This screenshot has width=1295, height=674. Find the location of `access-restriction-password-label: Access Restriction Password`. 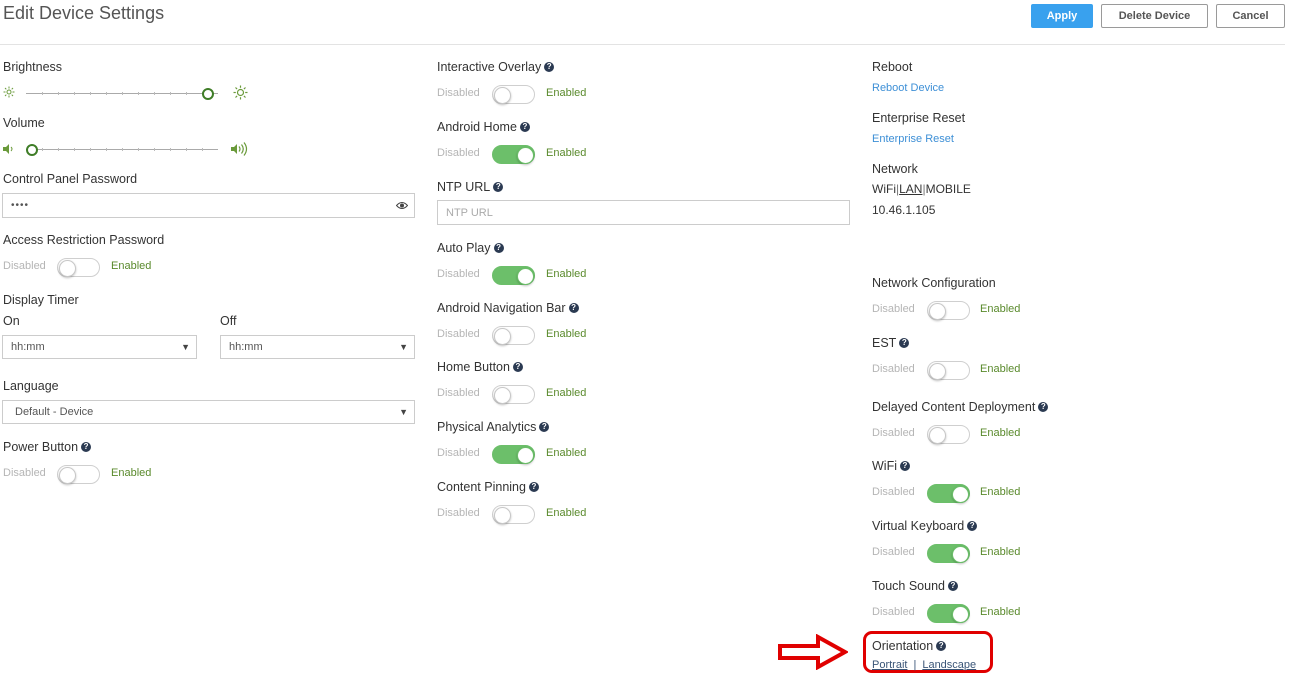

access-restriction-password-label: Access Restriction Password is located at coordinates (84, 240).